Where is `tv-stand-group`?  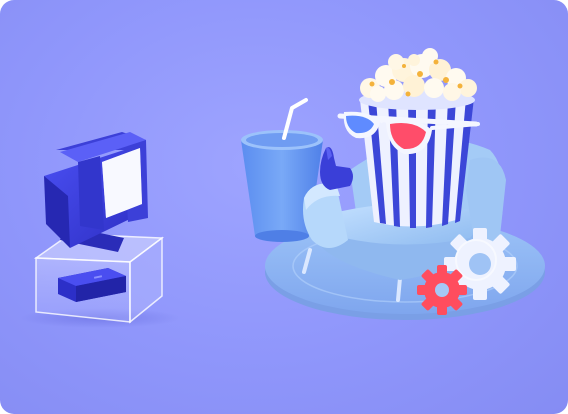 tv-stand-group is located at coordinates (100, 230).